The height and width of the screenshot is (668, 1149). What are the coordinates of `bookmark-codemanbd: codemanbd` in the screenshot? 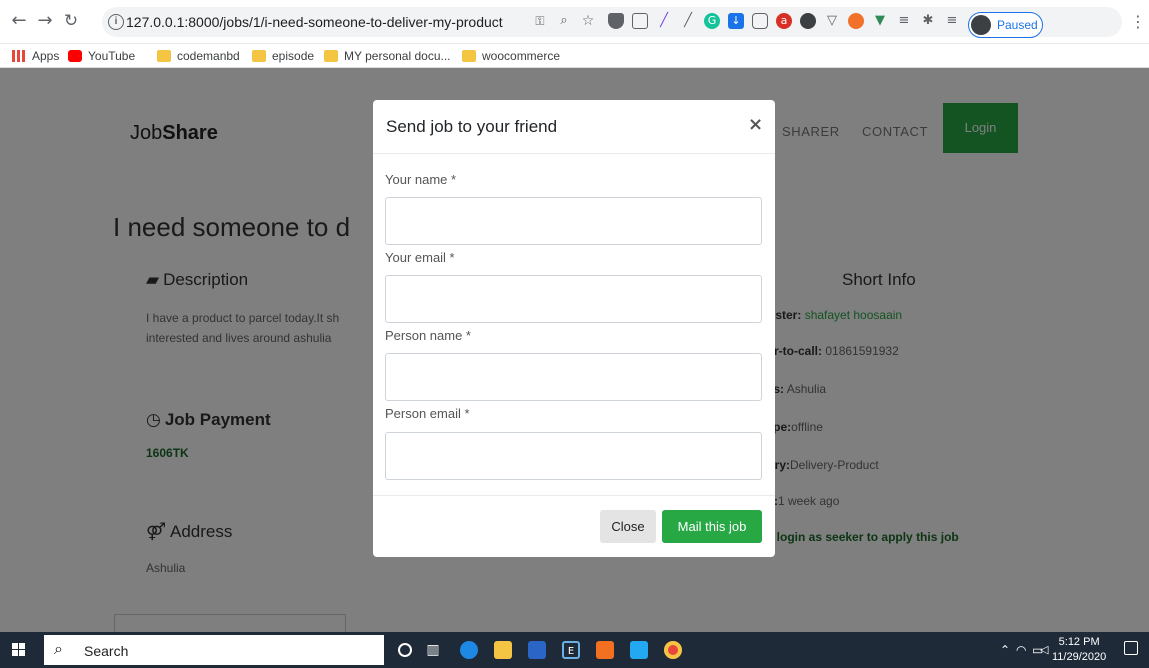 It's located at (198, 56).